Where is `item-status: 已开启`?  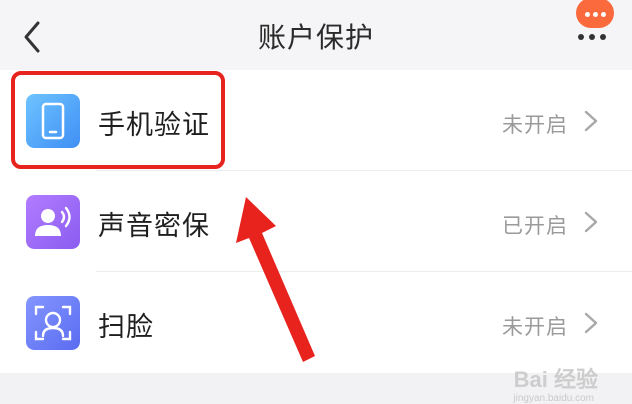
item-status: 已开启 is located at coordinates (535, 226).